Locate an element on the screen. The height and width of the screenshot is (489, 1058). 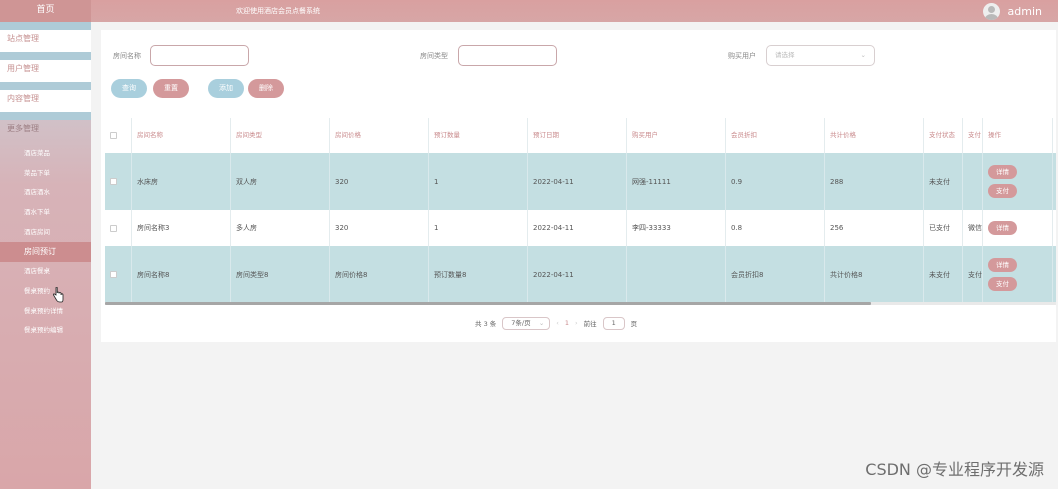
home-link: 首页 is located at coordinates (45, 11).